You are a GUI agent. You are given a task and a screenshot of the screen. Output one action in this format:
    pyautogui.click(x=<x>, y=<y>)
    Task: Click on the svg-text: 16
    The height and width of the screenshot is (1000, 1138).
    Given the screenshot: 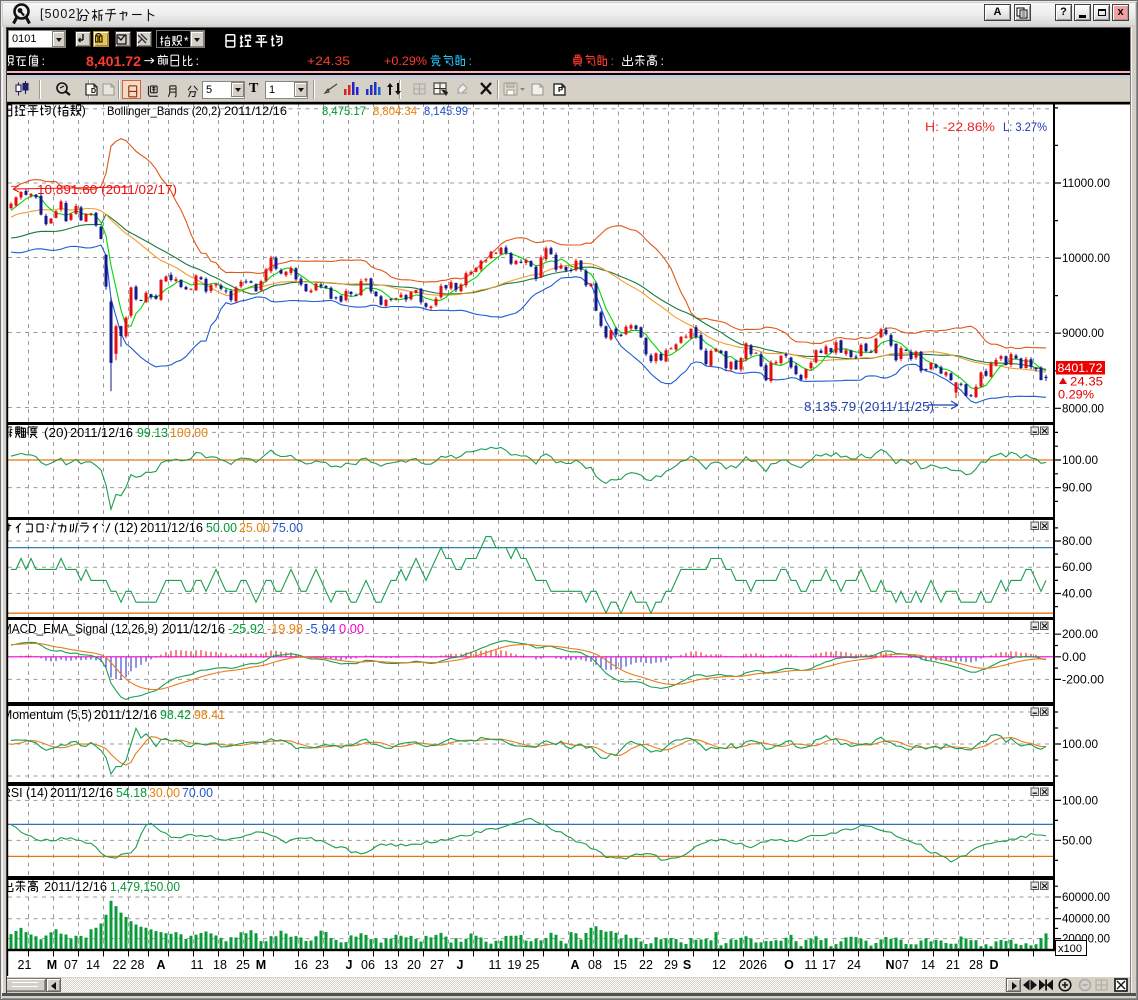 What is the action you would take?
    pyautogui.click(x=301, y=965)
    